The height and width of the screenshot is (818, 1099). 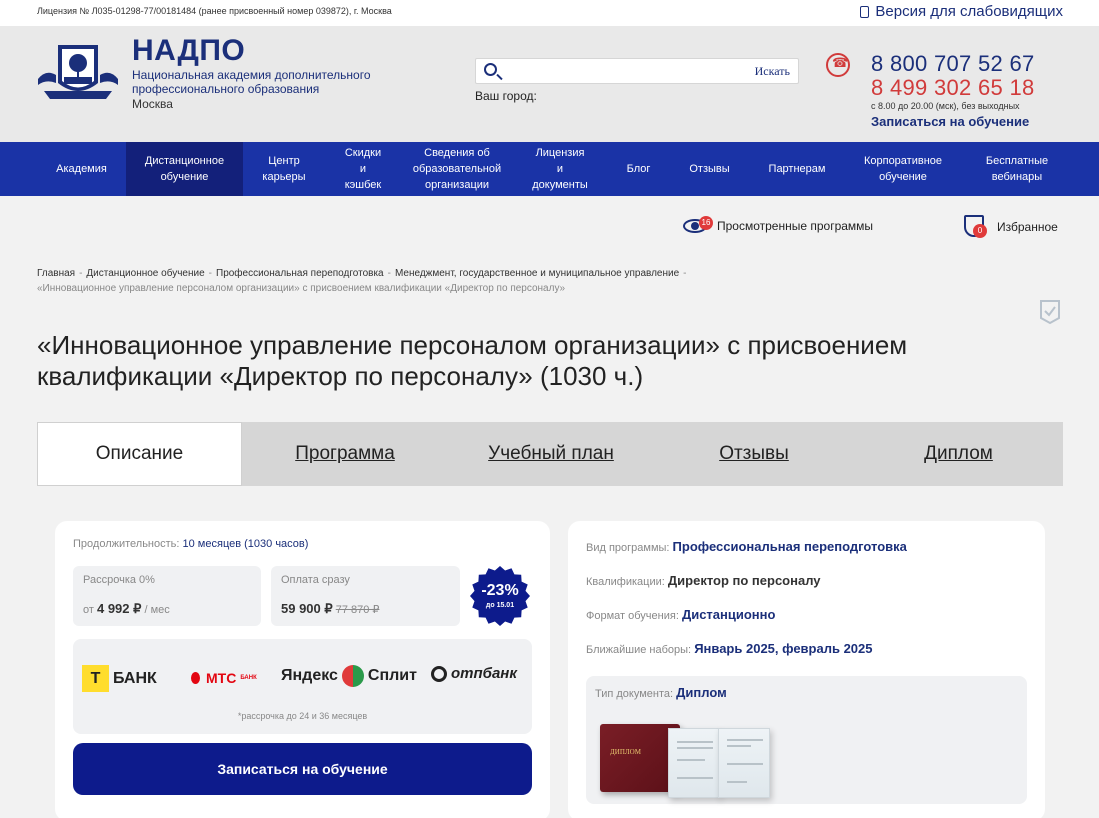 What do you see at coordinates (681, 614) in the screenshot?
I see `format-row: Формат обучения: Дистанционно` at bounding box center [681, 614].